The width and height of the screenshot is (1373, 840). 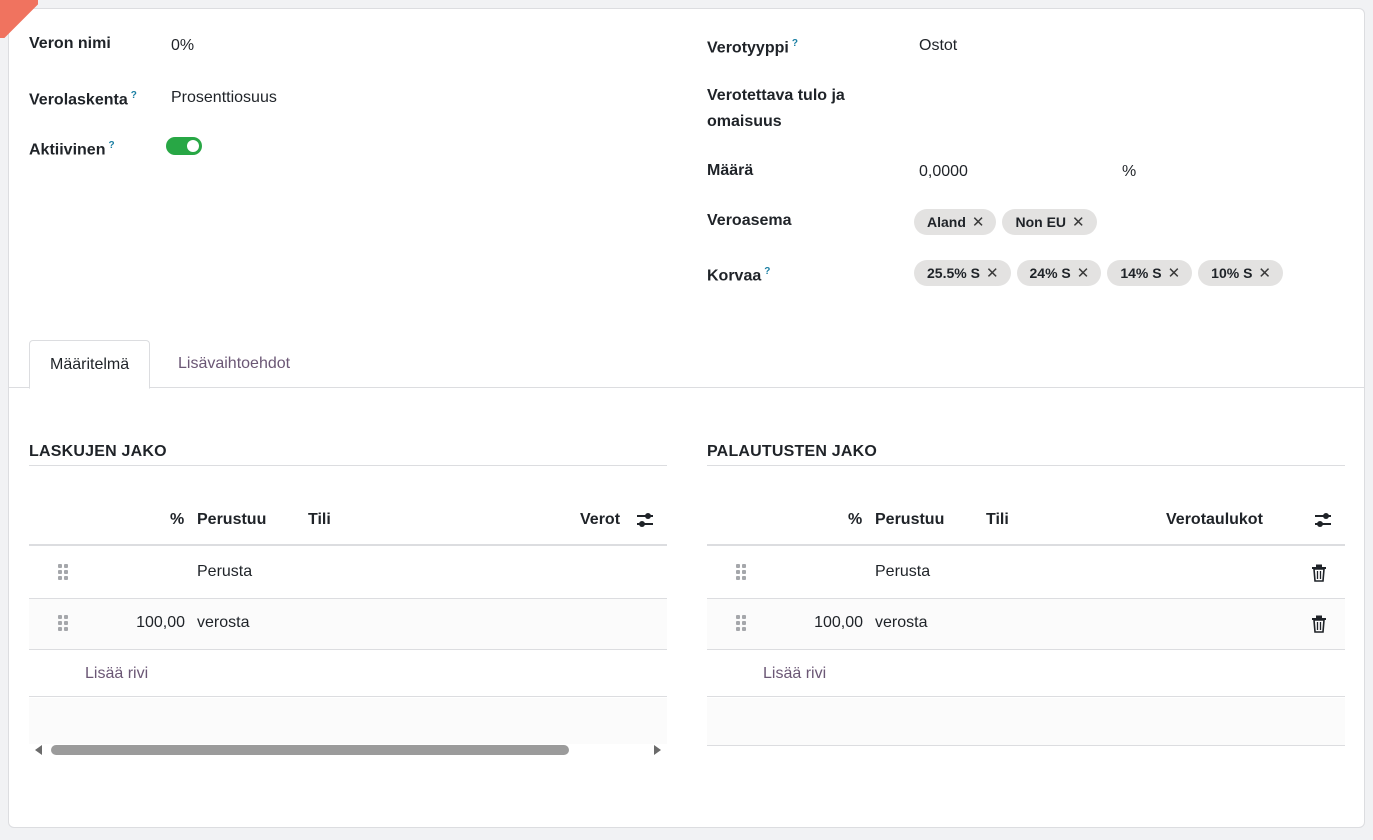 I want to click on active-label: Aktiivinen?, so click(x=72, y=149).